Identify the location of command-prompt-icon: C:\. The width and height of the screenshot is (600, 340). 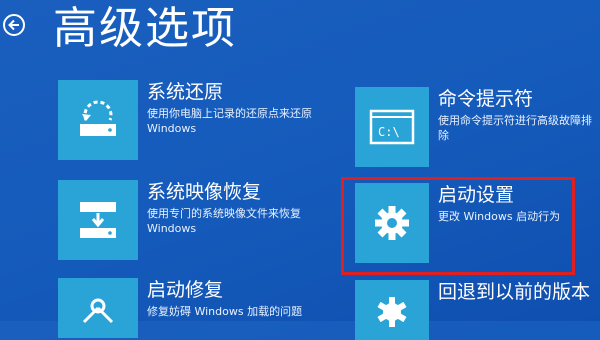
(392, 127).